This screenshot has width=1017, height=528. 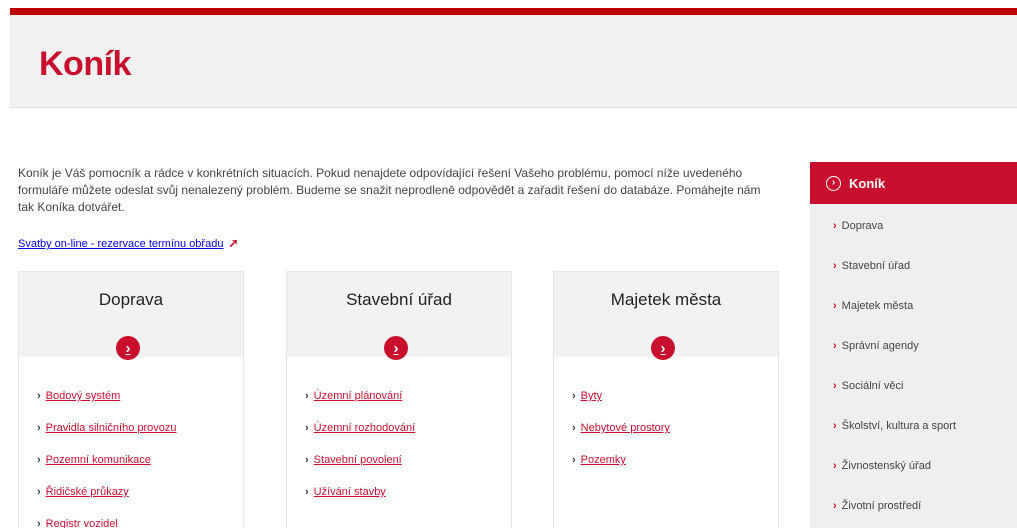 I want to click on list-item: › Byty, so click(x=621, y=405).